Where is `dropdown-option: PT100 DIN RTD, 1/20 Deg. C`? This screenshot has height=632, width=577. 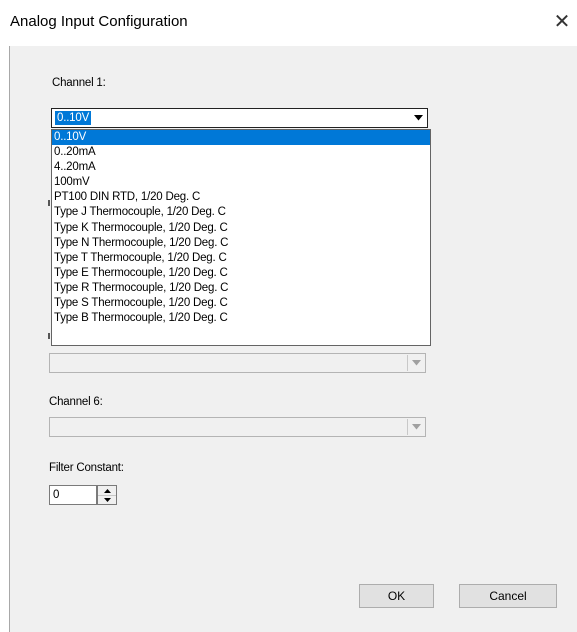 dropdown-option: PT100 DIN RTD, 1/20 Deg. C is located at coordinates (241, 197).